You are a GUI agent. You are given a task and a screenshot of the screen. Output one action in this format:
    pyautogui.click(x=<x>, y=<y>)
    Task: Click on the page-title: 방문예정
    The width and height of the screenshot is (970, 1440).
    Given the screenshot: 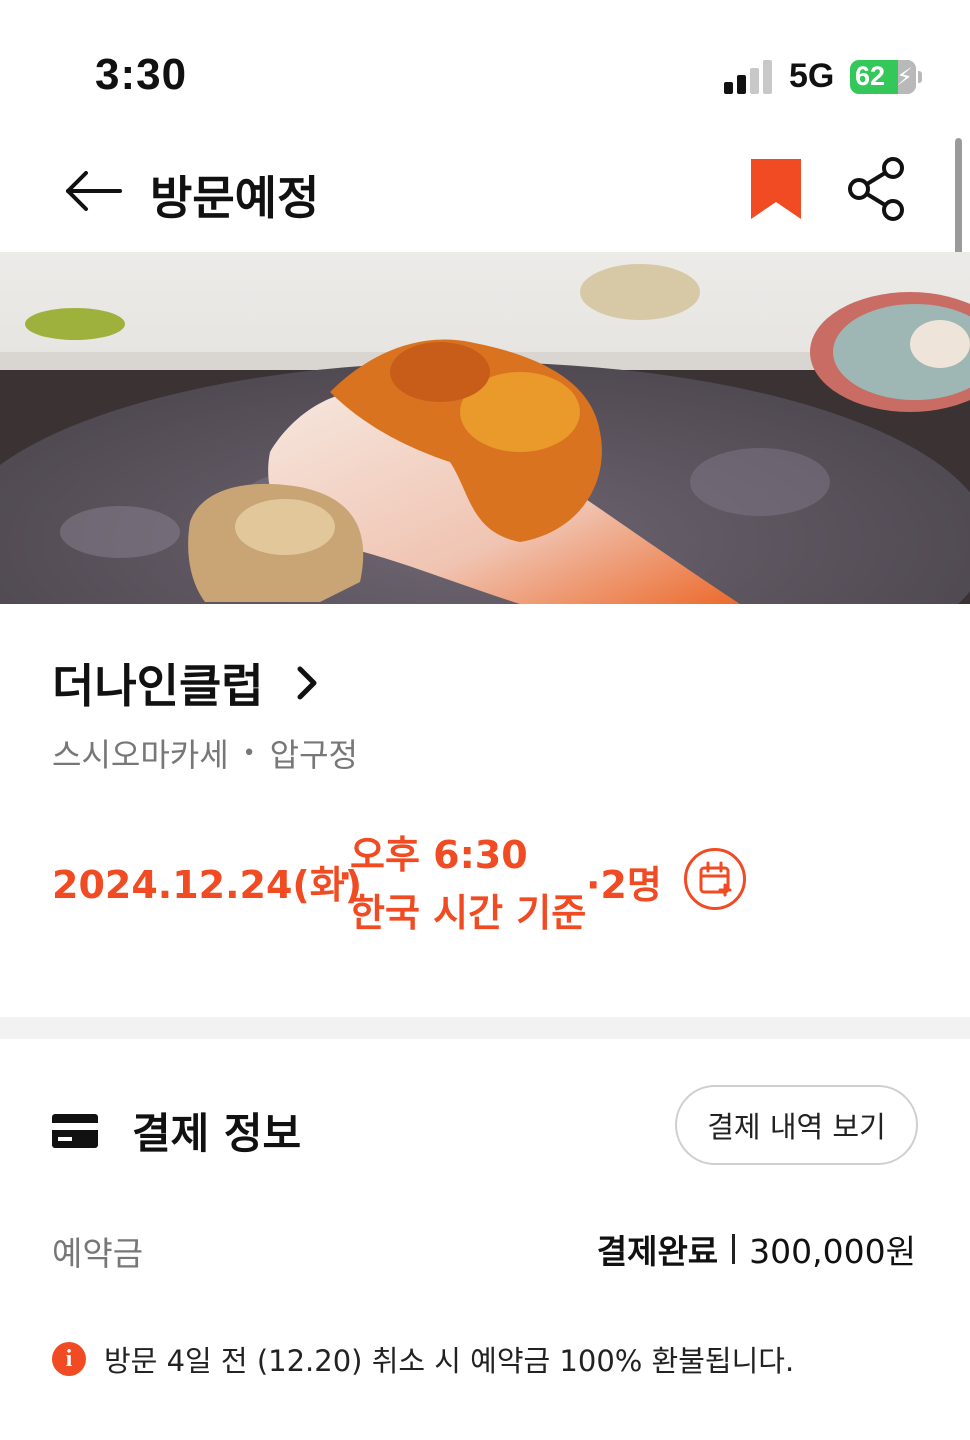 What is the action you would take?
    pyautogui.click(x=235, y=198)
    